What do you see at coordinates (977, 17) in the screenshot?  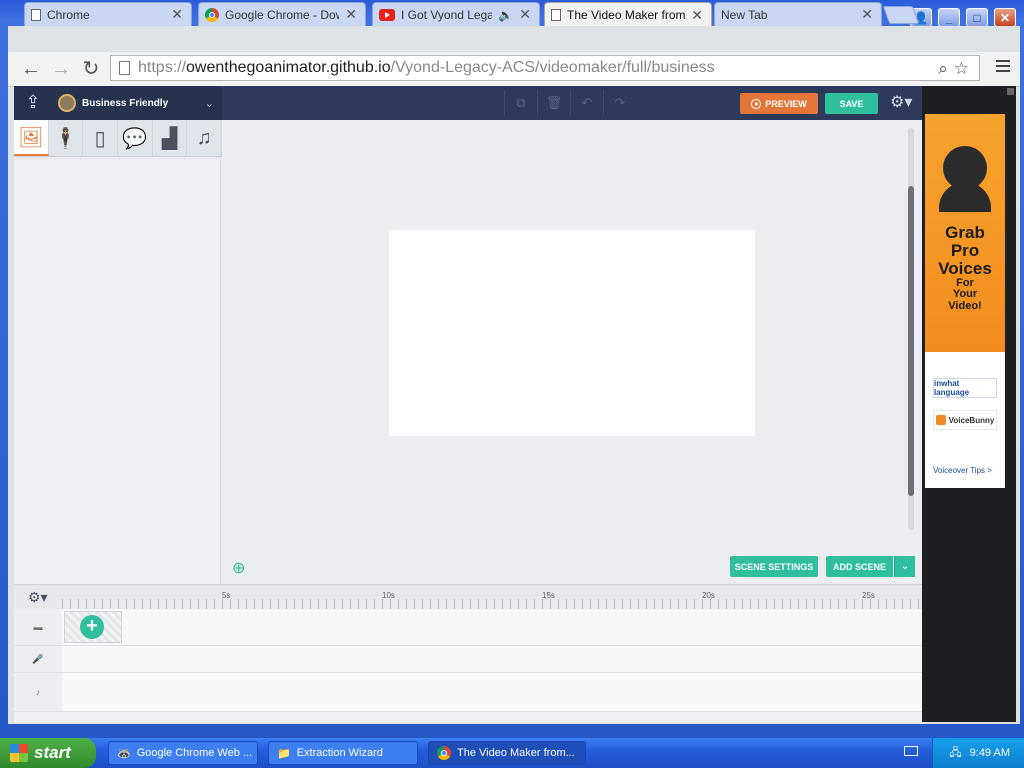 I see `maximize-button: □` at bounding box center [977, 17].